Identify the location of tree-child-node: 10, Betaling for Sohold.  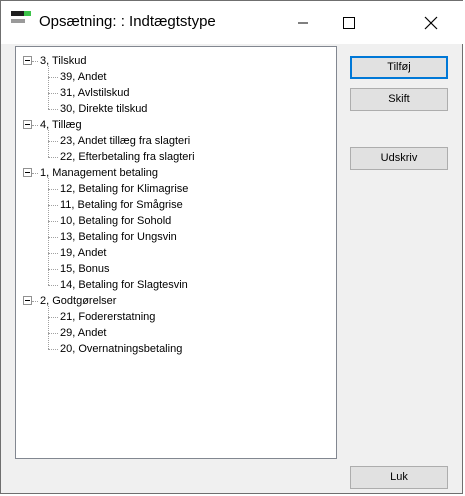
(115, 221).